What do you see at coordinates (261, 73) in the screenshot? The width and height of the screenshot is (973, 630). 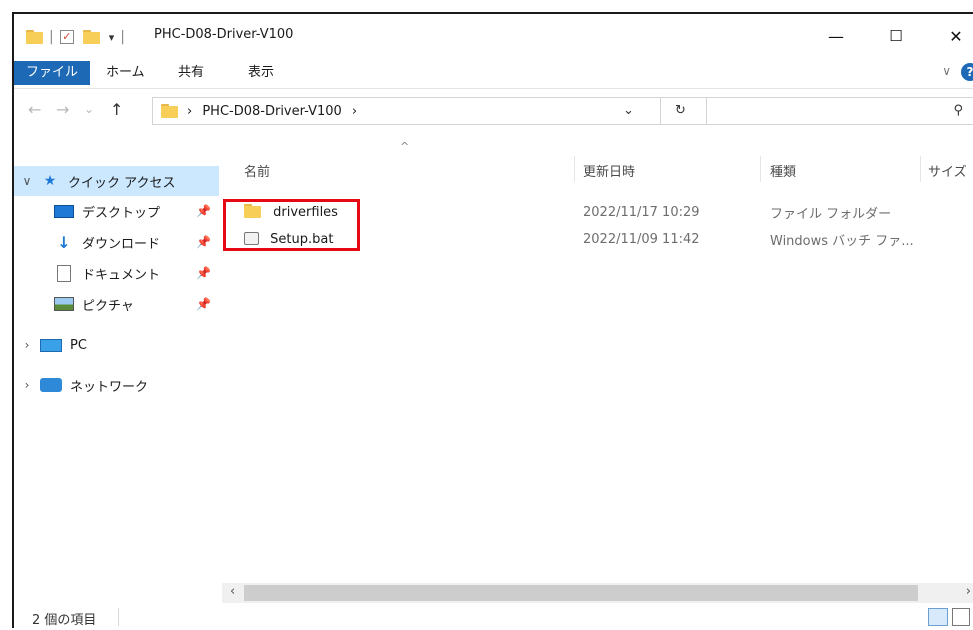 I see `tab-view: 表示` at bounding box center [261, 73].